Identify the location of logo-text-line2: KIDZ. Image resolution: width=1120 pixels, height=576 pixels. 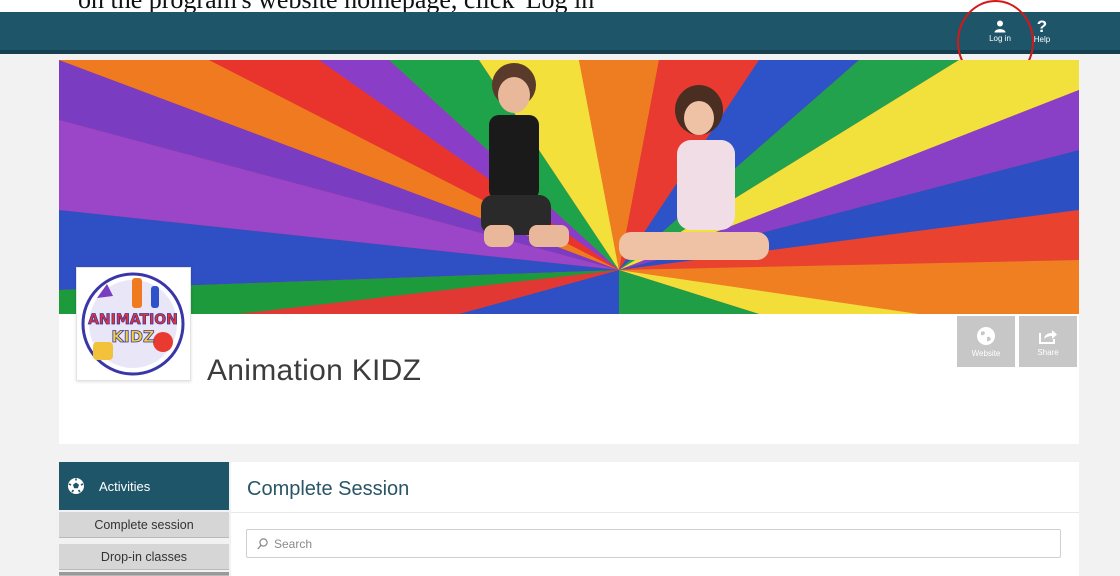
(132, 336).